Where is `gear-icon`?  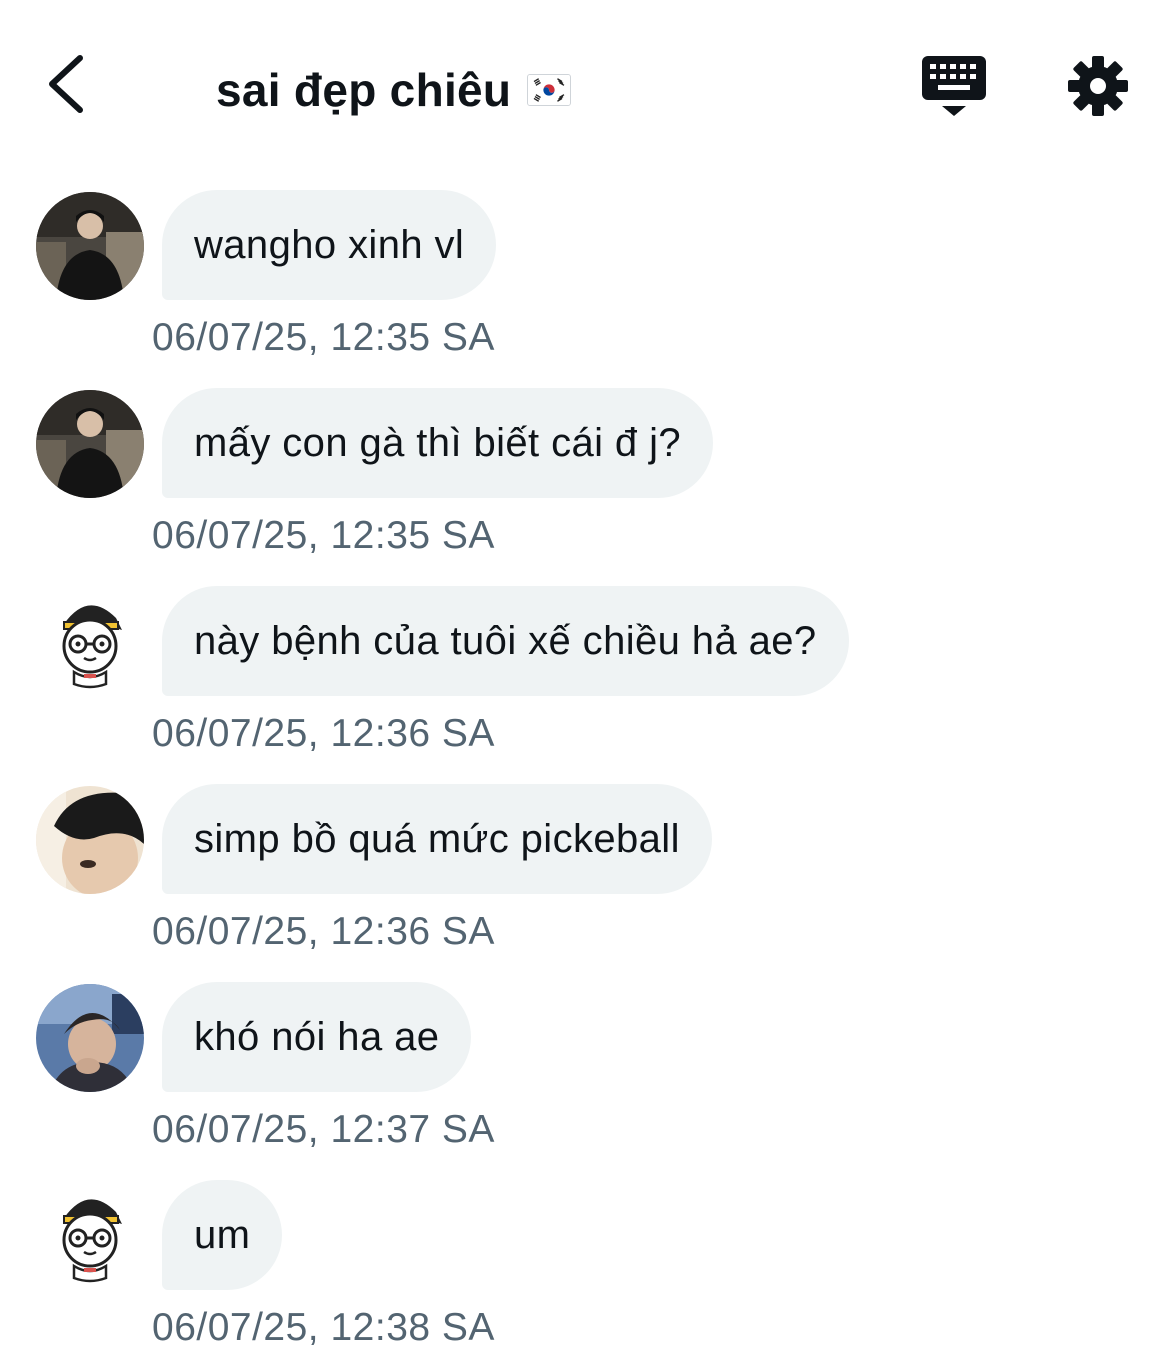
gear-icon is located at coordinates (1098, 86).